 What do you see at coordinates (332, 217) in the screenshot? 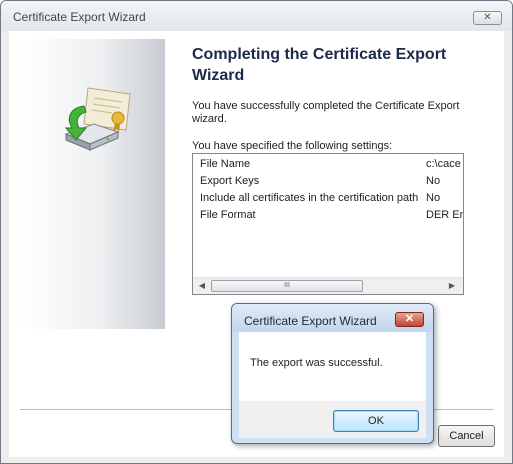
I see `list-item: File Format DER En` at bounding box center [332, 217].